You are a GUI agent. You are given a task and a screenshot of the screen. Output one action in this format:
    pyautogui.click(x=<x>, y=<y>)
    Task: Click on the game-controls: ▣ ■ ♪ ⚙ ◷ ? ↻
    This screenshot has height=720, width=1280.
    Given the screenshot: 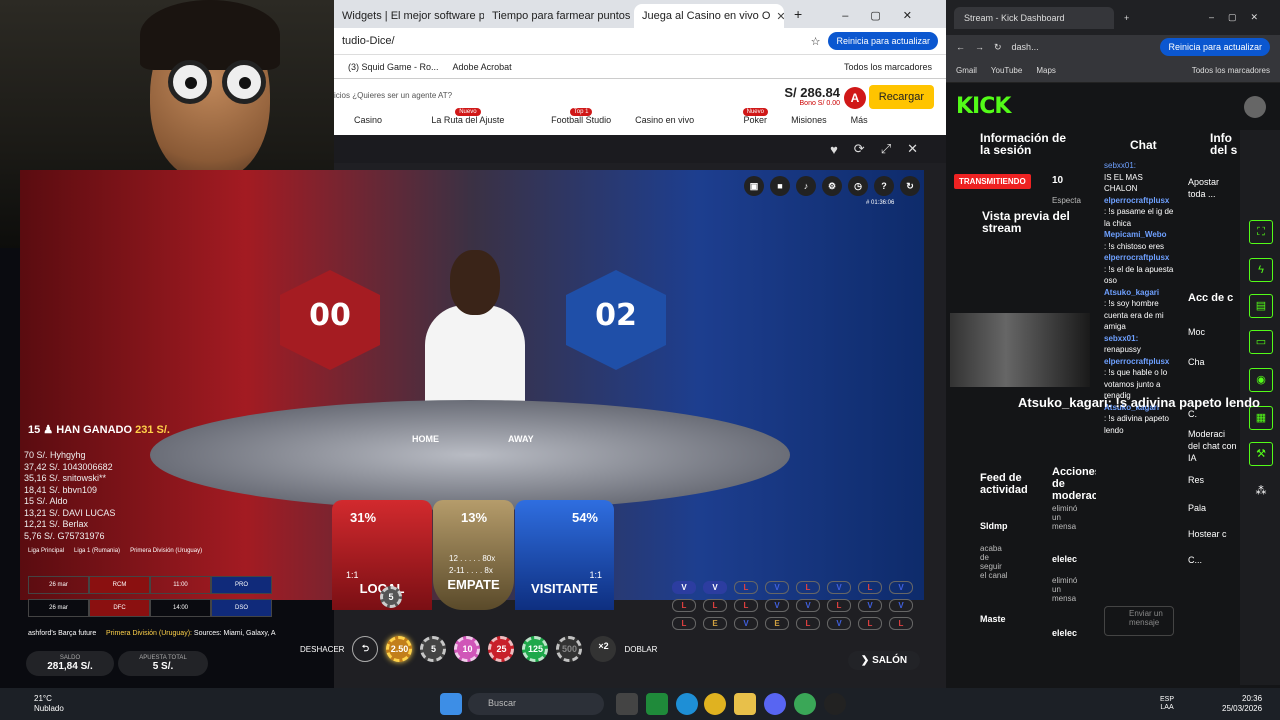 What is the action you would take?
    pyautogui.click(x=832, y=186)
    